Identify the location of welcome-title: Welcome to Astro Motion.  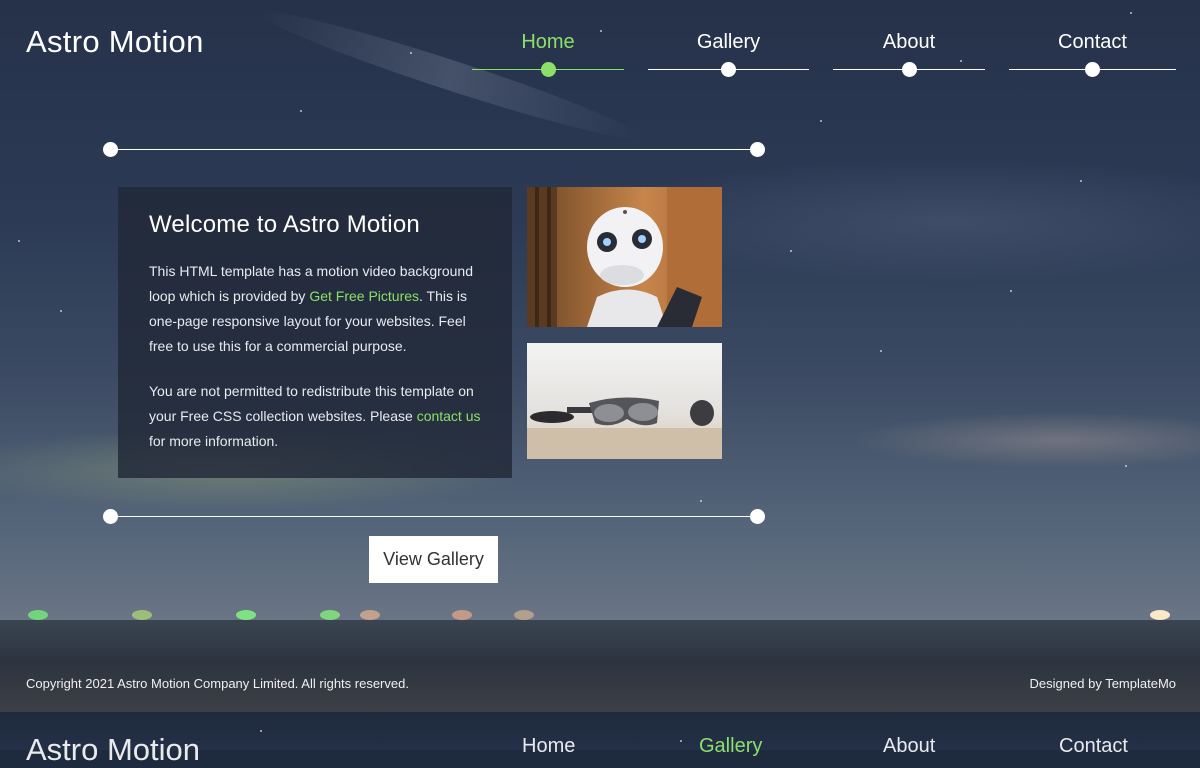
(284, 224).